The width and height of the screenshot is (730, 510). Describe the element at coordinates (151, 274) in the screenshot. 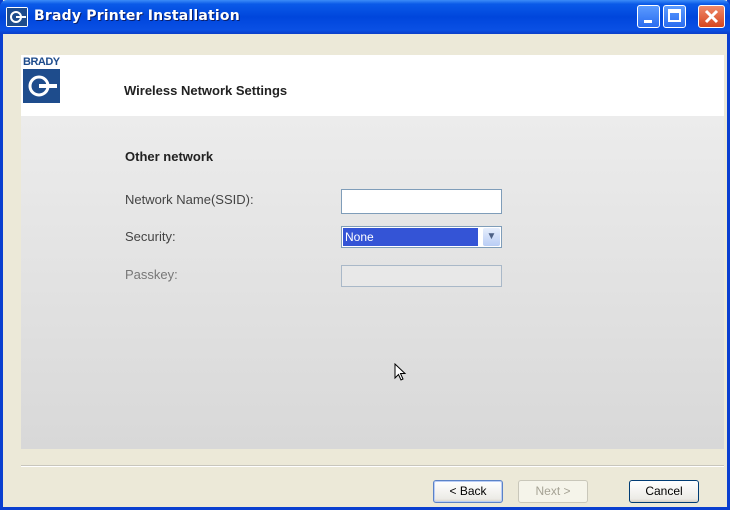

I see `passkey-label: Passkey:` at that location.